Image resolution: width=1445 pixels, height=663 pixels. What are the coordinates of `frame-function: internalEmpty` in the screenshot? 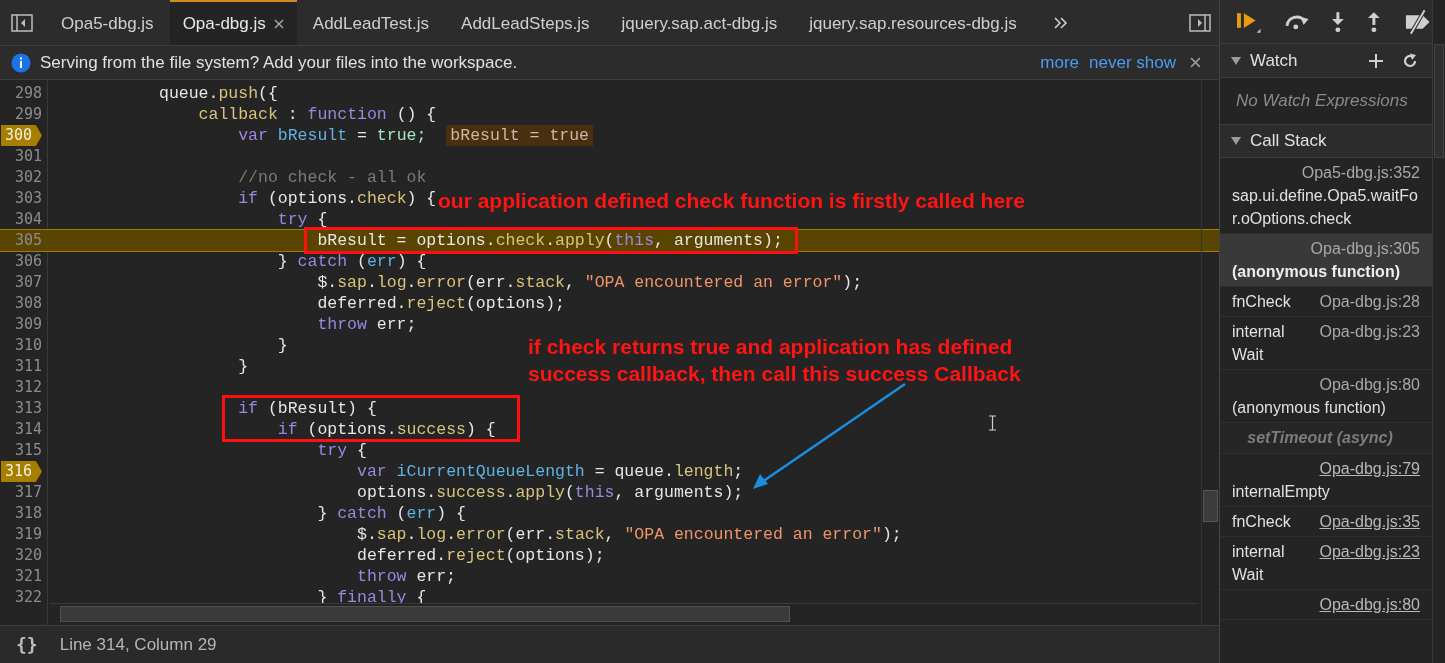 It's located at (1281, 492).